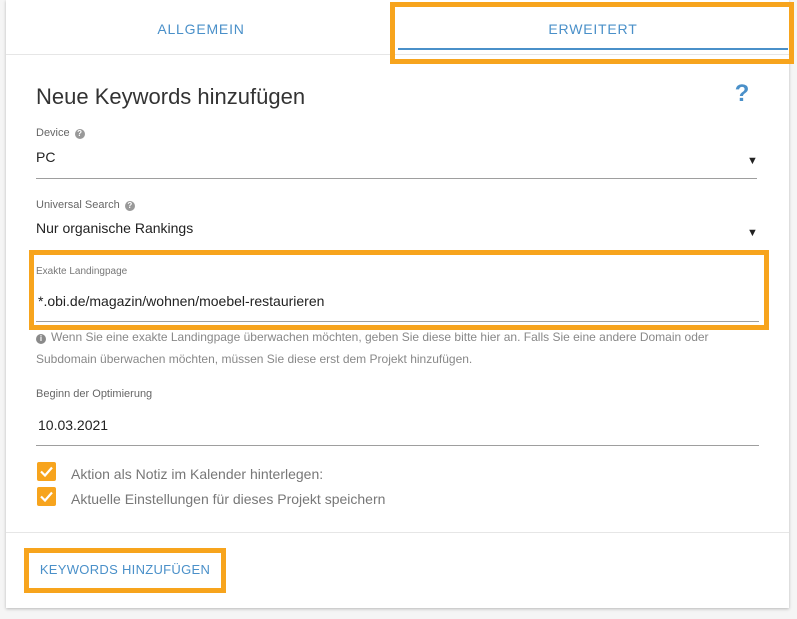  What do you see at coordinates (397, 532) in the screenshot?
I see `footer-divider` at bounding box center [397, 532].